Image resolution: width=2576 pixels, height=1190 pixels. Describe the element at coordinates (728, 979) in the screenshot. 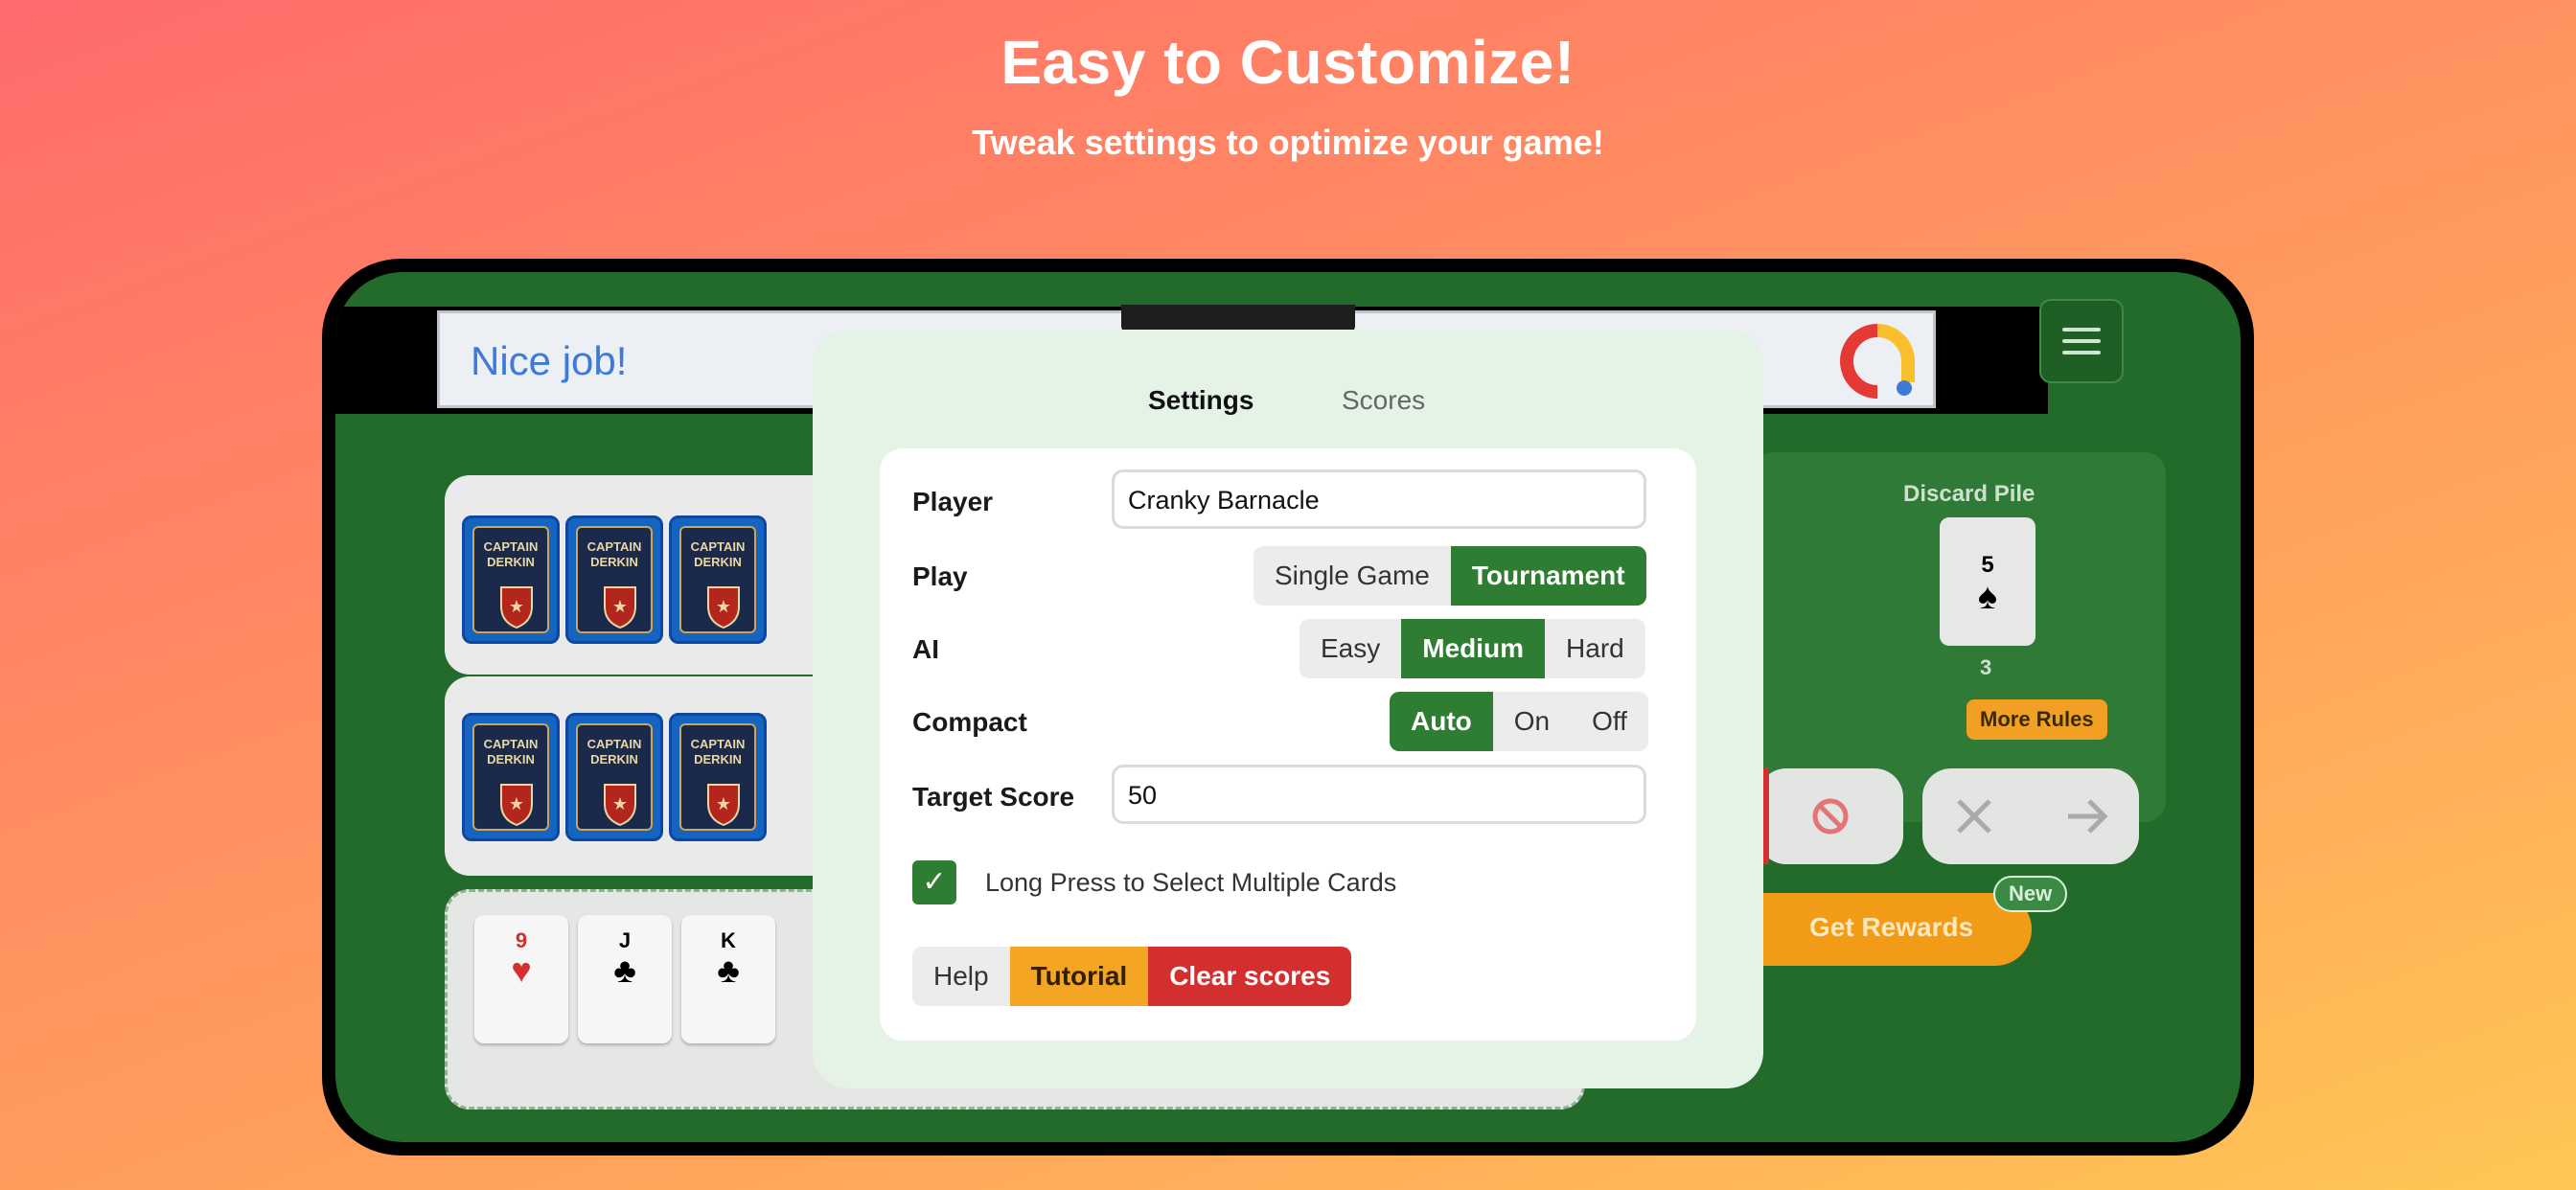

I see `hand-card: K ♣` at that location.